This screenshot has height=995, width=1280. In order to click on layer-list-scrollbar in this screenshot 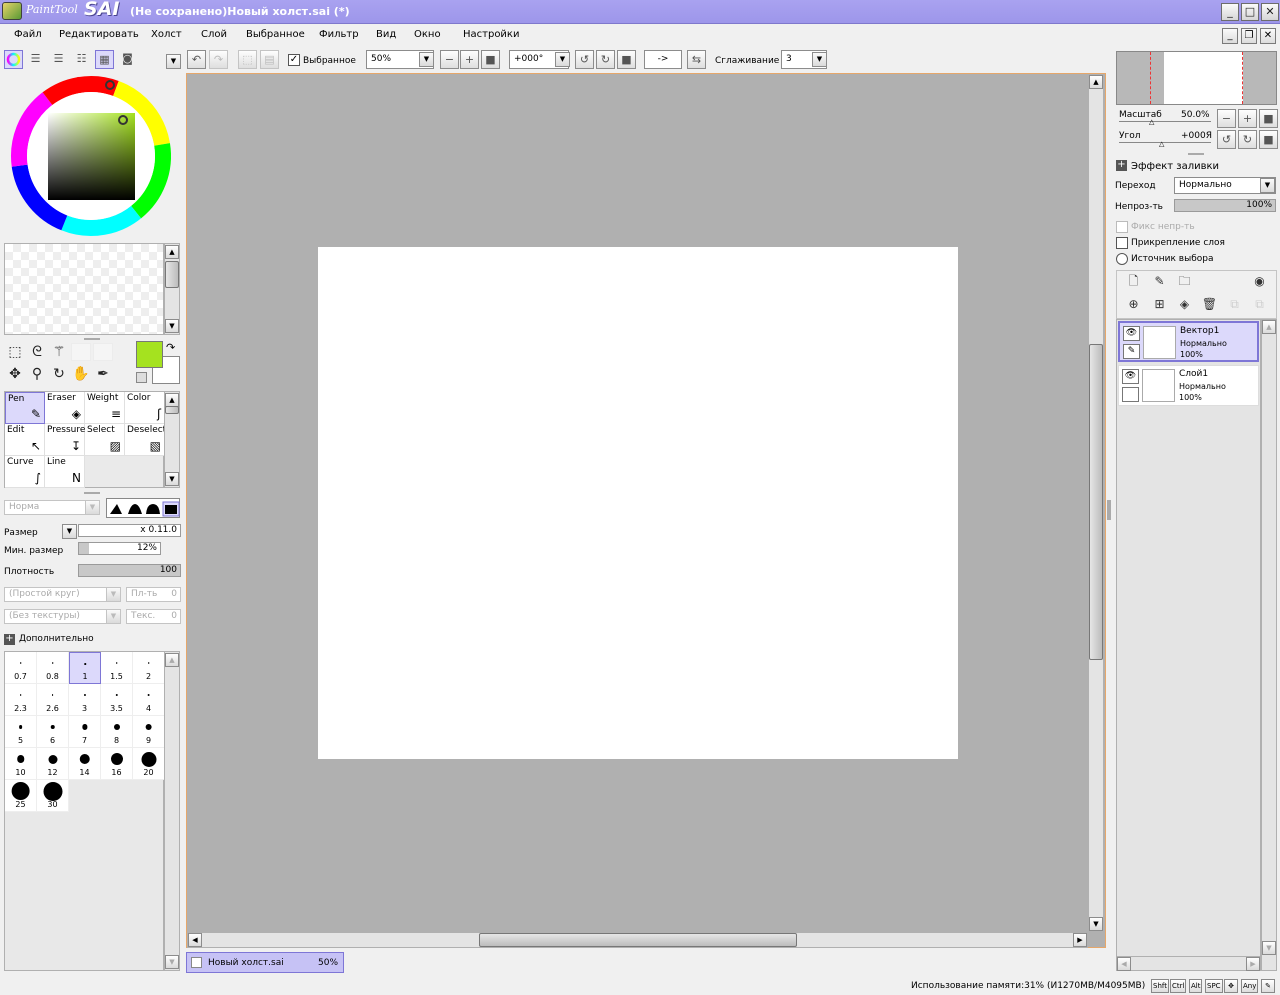, I will do `click(1269, 645)`.